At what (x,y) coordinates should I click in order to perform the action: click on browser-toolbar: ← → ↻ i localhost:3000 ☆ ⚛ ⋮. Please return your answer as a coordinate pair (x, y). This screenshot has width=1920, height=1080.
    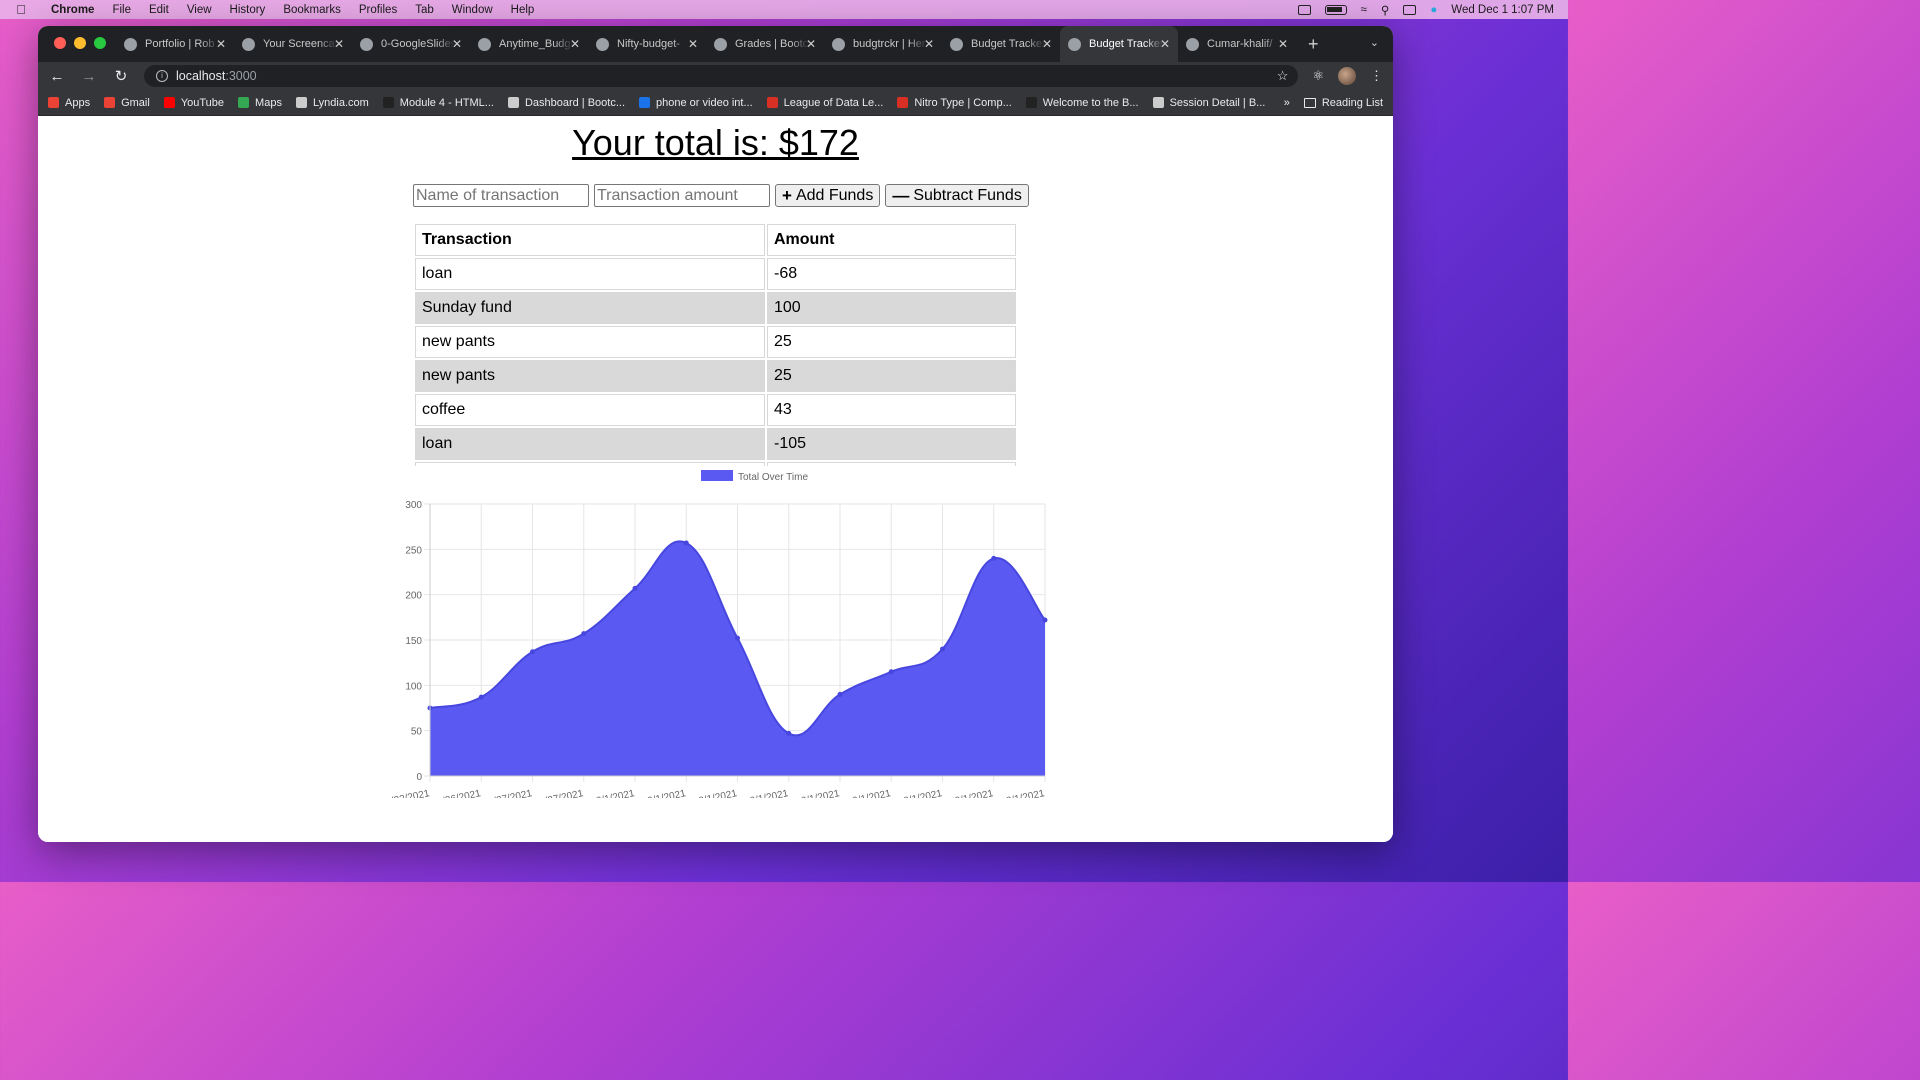
    Looking at the image, I should click on (715, 76).